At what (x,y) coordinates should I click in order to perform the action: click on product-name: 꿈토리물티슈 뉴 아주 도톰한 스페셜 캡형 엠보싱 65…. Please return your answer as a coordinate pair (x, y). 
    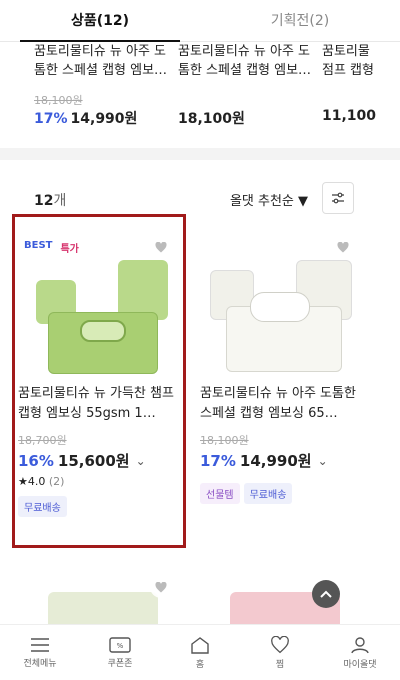
    Looking at the image, I should click on (278, 403).